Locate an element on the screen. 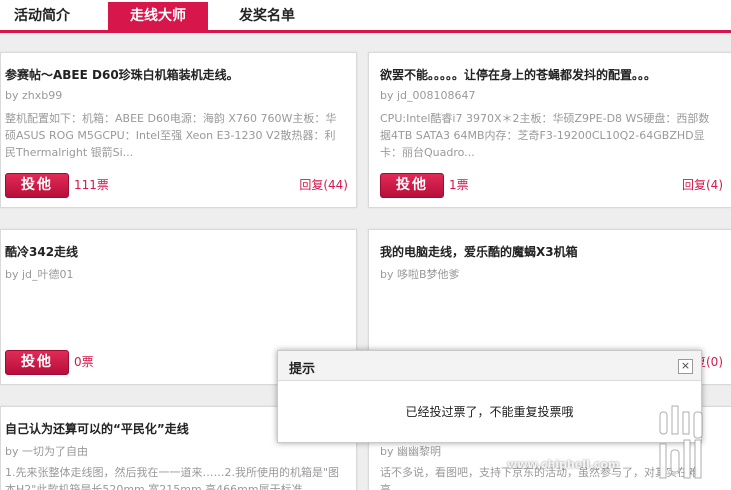  entry-title: 自己认为还算可以的“平民化”走线 is located at coordinates (97, 428).